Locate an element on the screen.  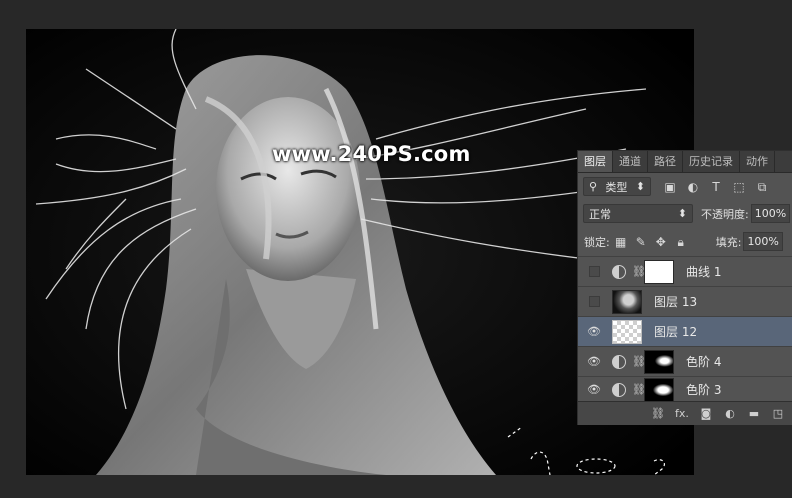
layer-row-levels-4: 👁︎ ⛓ 色阶 4 is located at coordinates (685, 361).